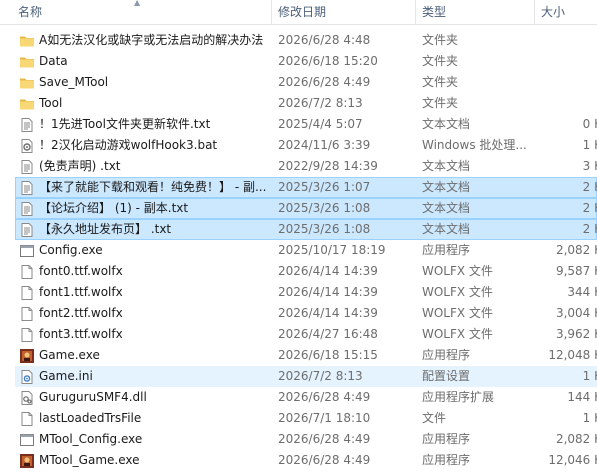  Describe the element at coordinates (90, 418) in the screenshot. I see `file-name: lastLoadedTrsFile` at that location.